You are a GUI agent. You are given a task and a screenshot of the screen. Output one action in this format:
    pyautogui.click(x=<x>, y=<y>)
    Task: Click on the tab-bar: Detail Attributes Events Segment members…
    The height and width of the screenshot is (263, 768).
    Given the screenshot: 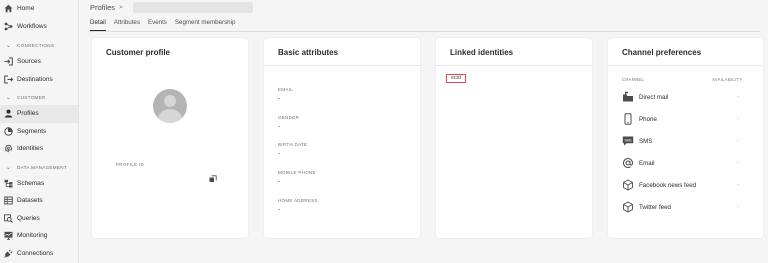 What is the action you would take?
    pyautogui.click(x=166, y=25)
    